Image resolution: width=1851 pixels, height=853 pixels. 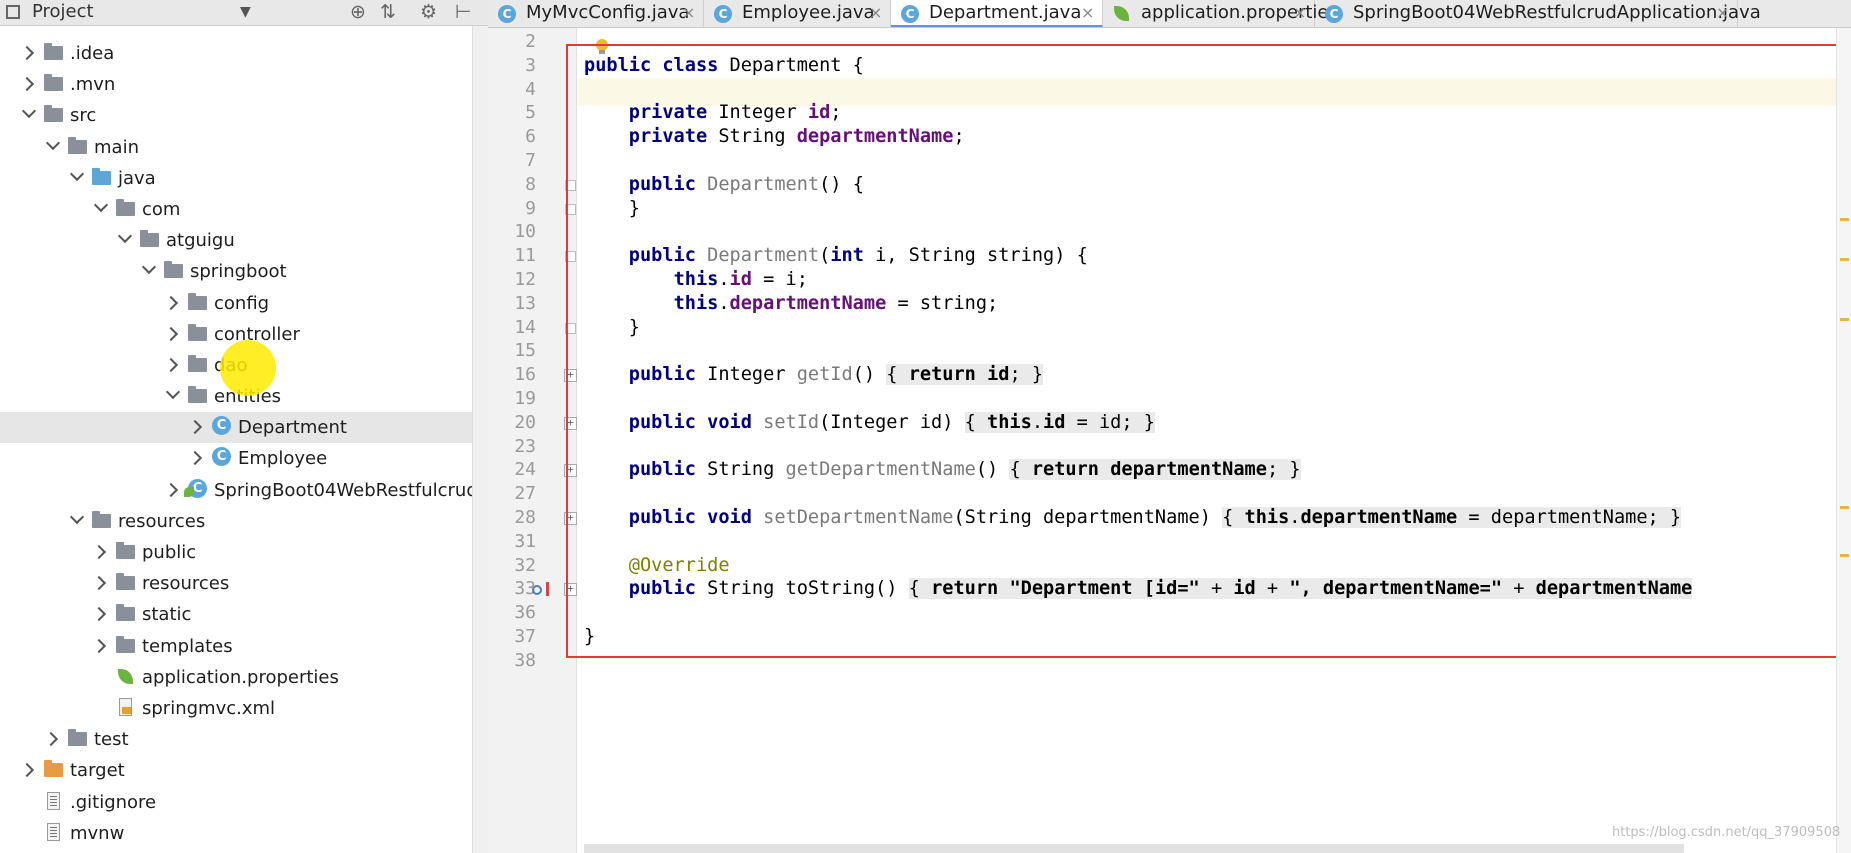 What do you see at coordinates (244, 271) in the screenshot?
I see `tree-item-springboot: springboot` at bounding box center [244, 271].